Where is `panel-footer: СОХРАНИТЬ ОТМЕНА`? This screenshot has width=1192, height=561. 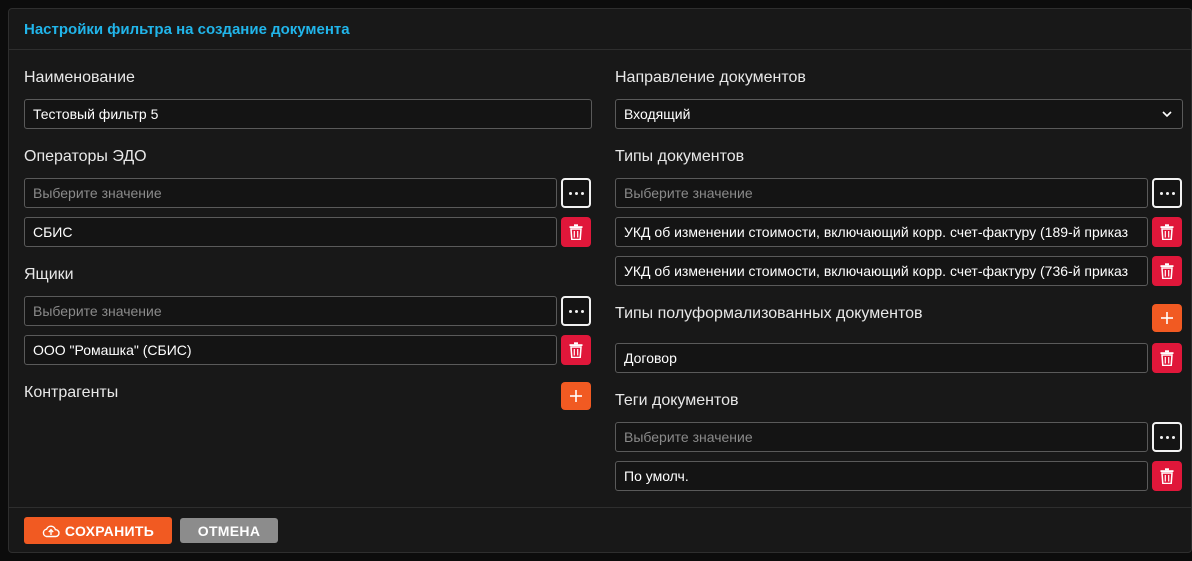 panel-footer: СОХРАНИТЬ ОТМЕНА is located at coordinates (600, 530).